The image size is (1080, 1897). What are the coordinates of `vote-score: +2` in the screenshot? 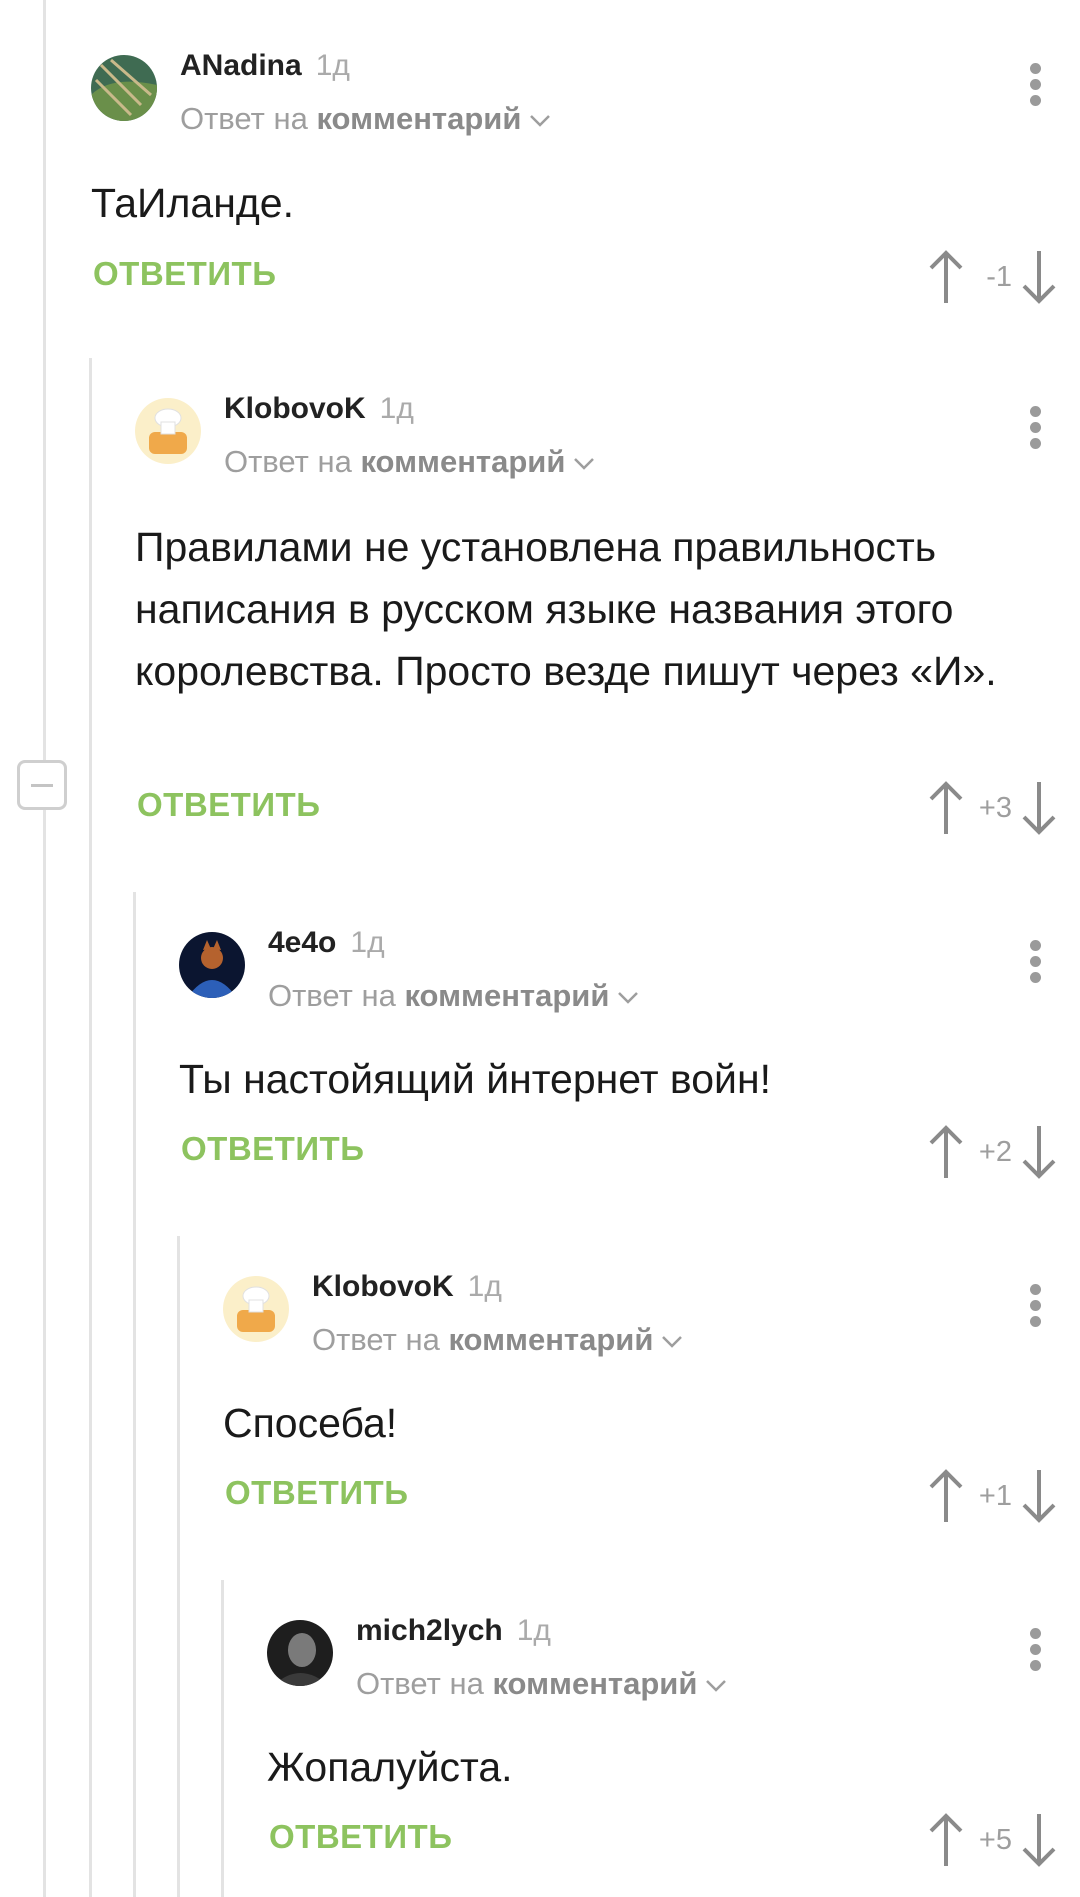 It's located at (995, 1152).